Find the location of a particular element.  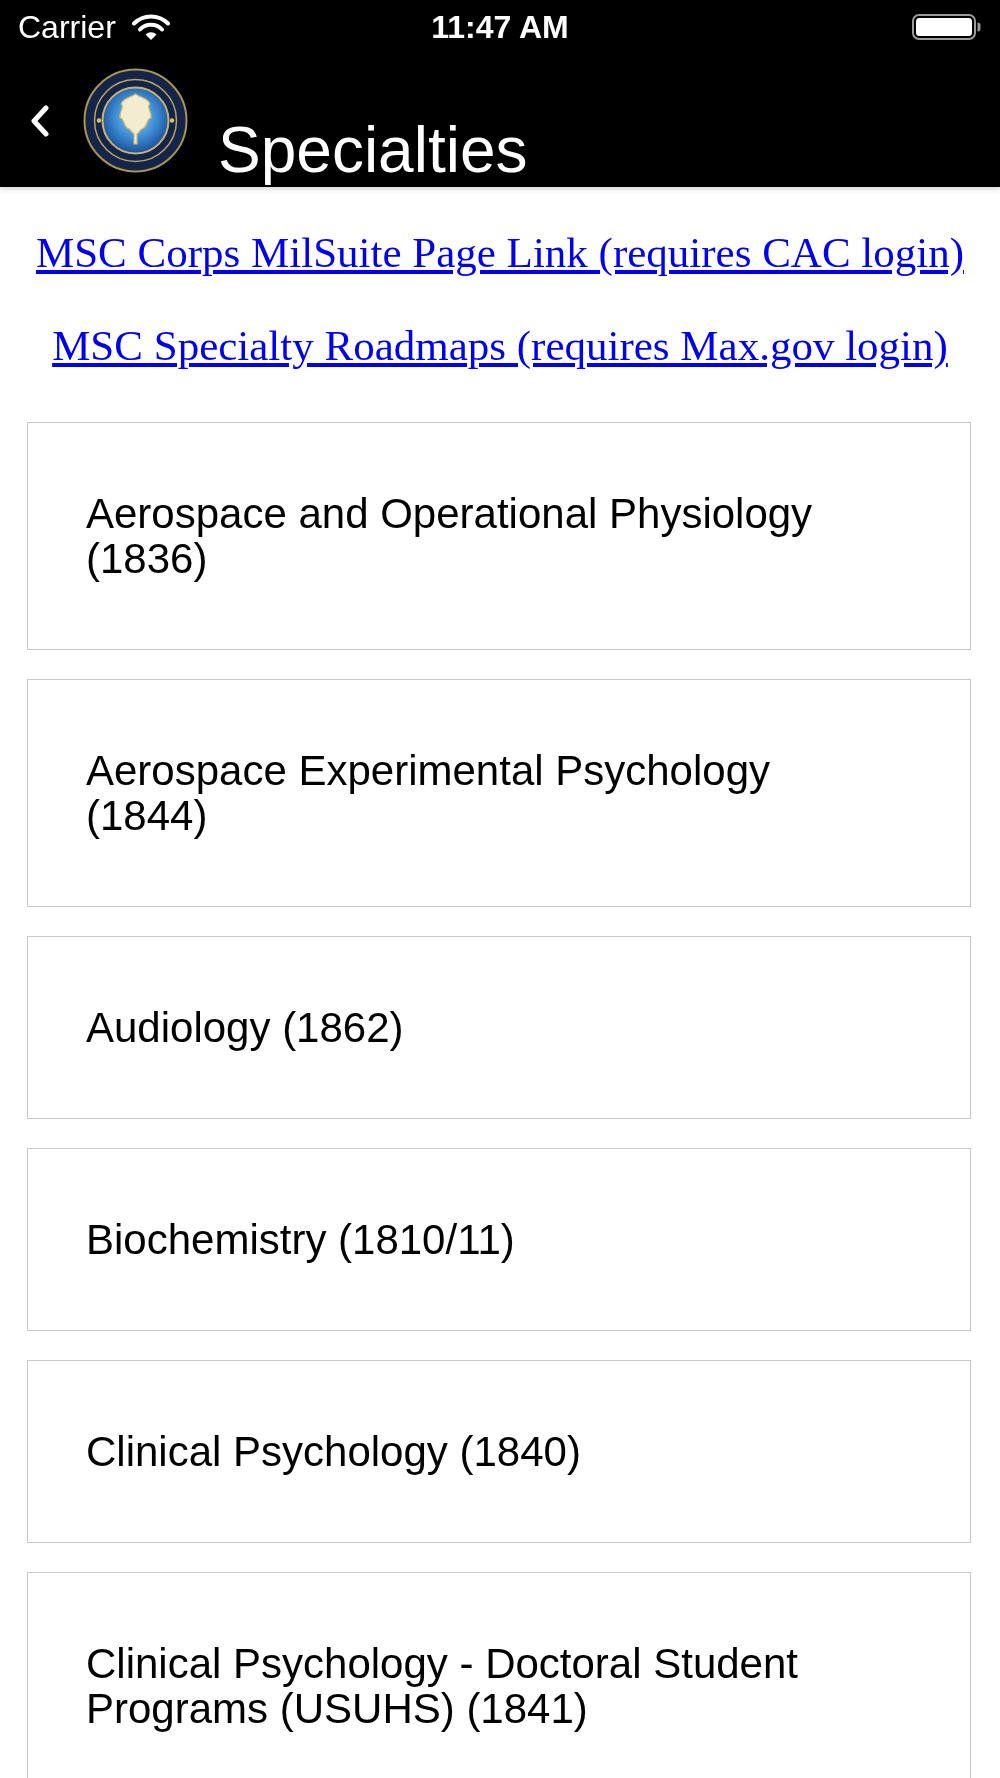

wifi-icon is located at coordinates (150, 27).